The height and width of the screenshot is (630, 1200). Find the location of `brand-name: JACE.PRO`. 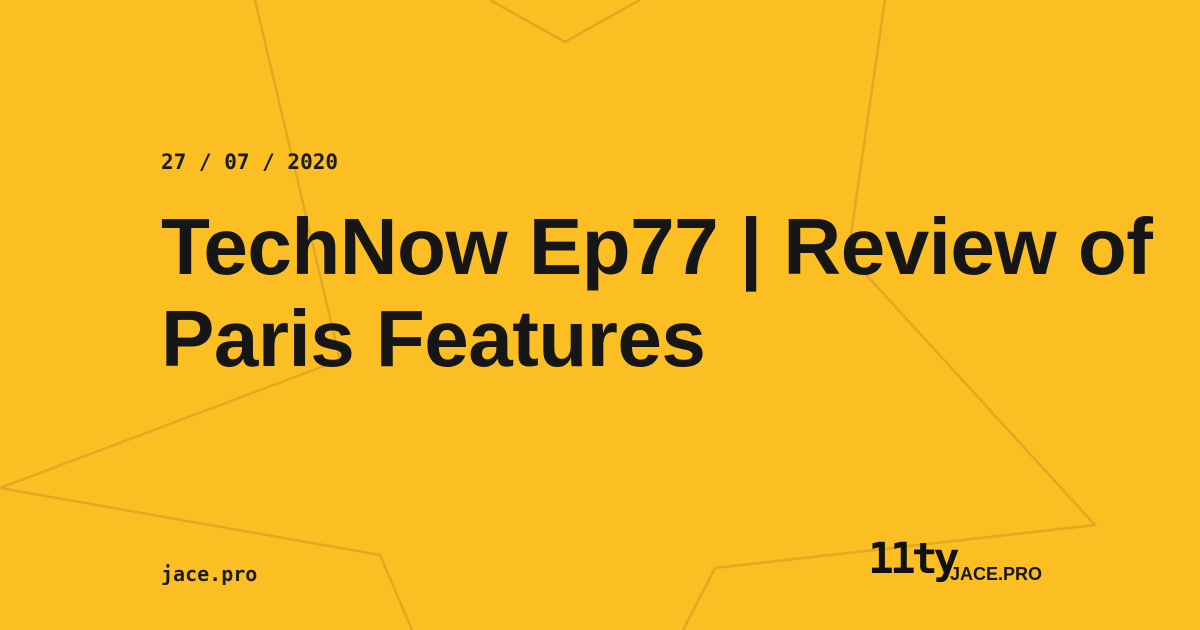

brand-name: JACE.PRO is located at coordinates (996, 574).